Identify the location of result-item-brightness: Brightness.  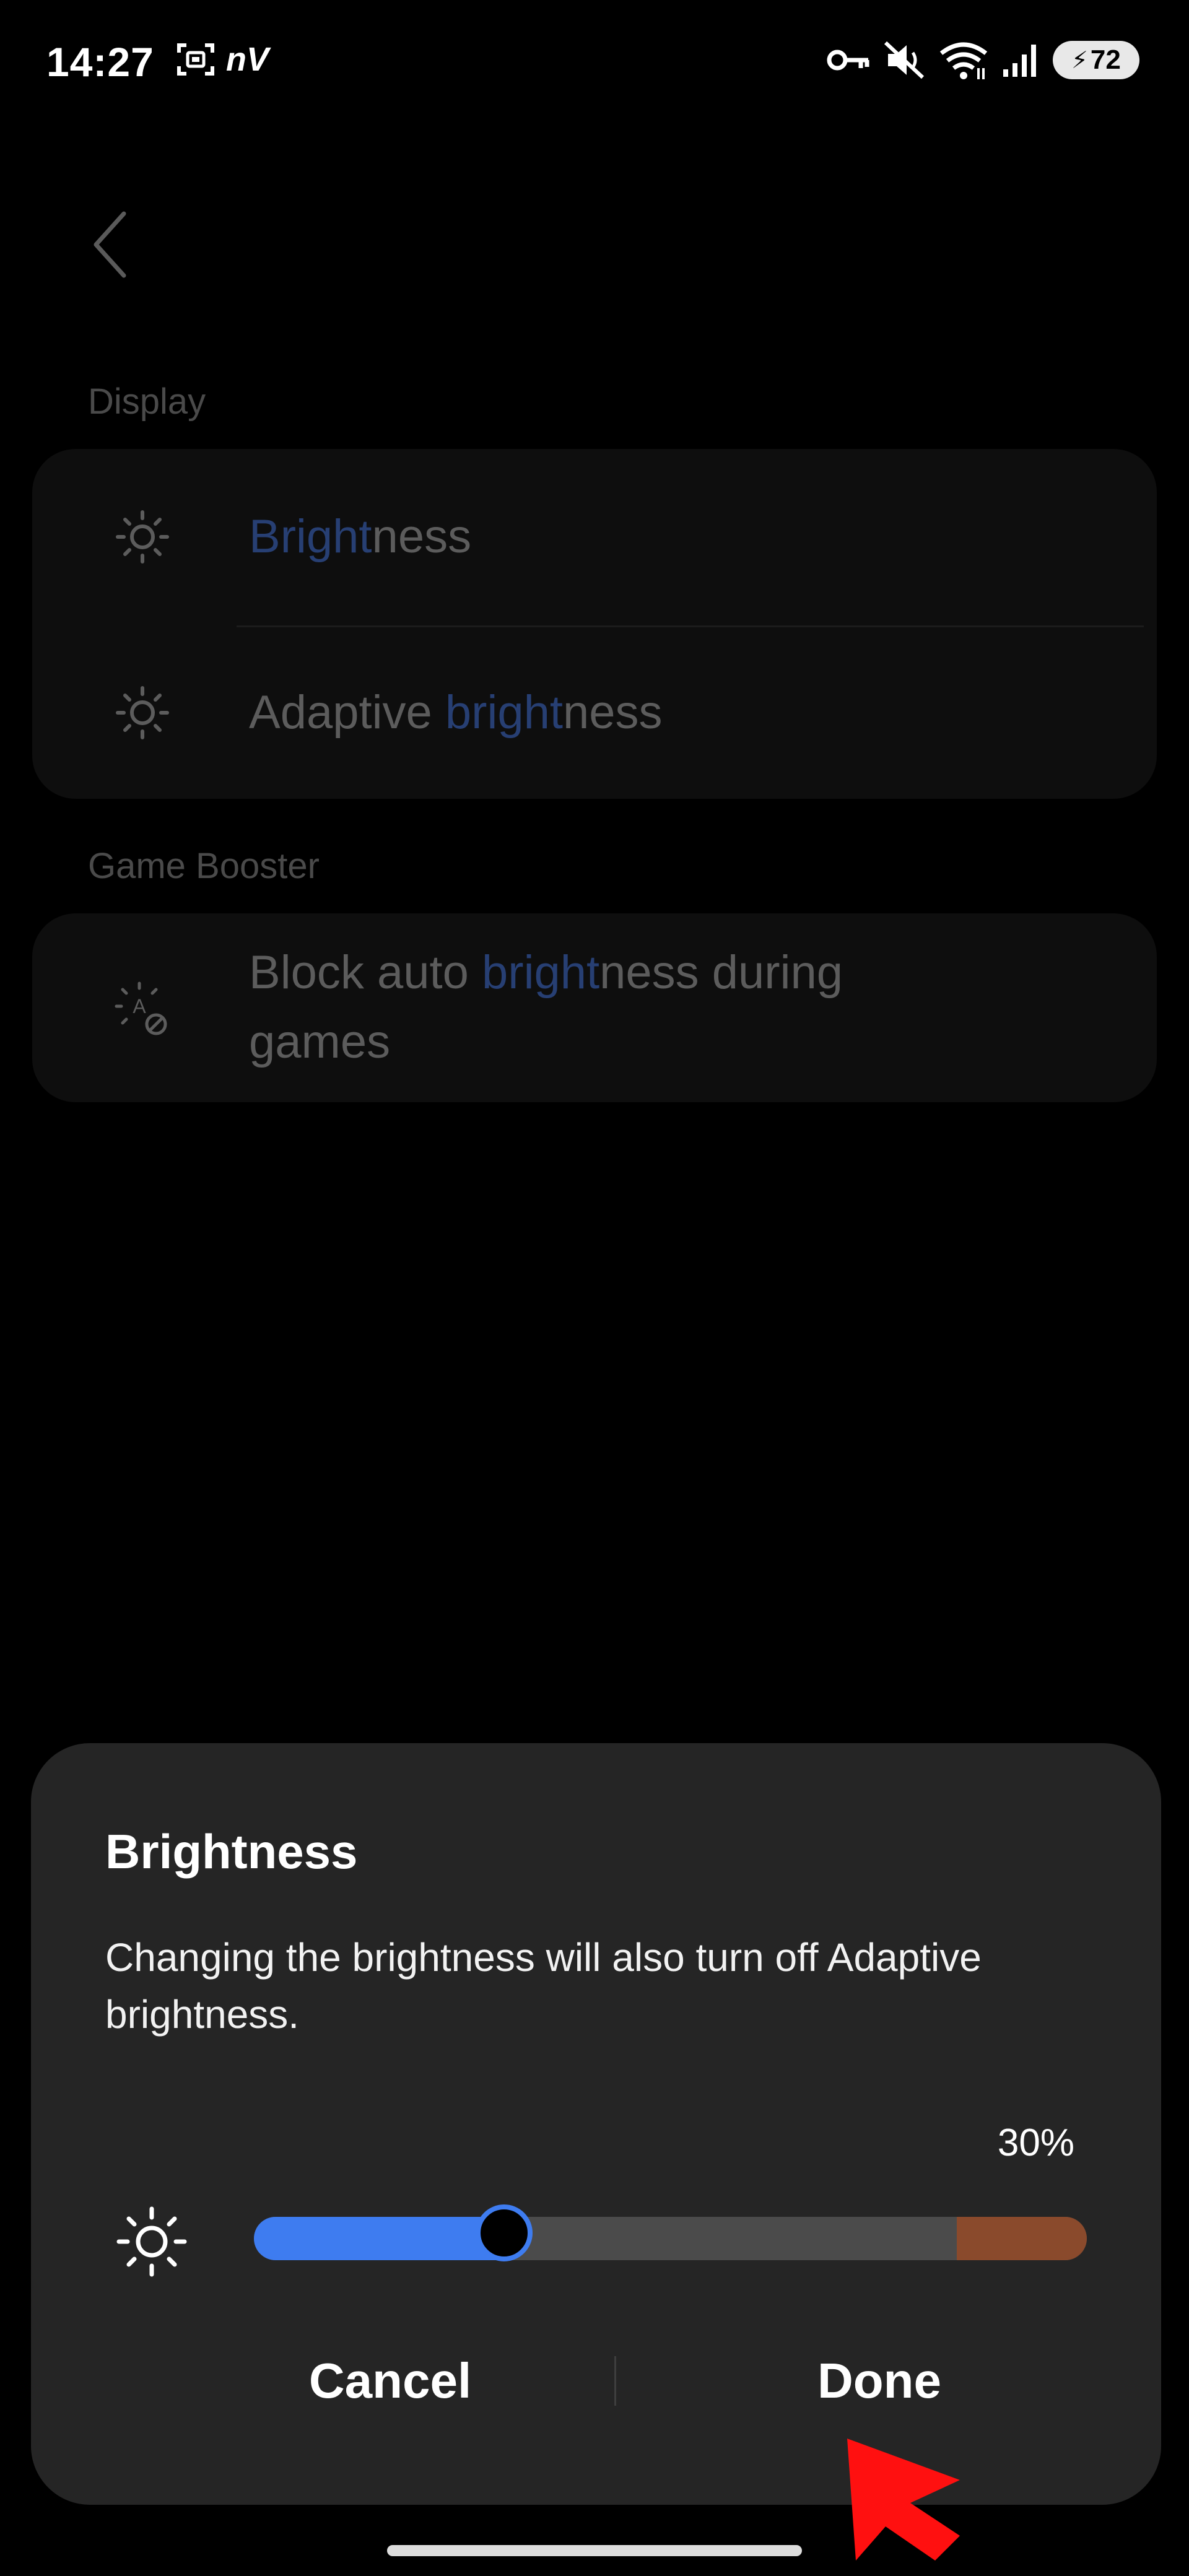
(594, 537).